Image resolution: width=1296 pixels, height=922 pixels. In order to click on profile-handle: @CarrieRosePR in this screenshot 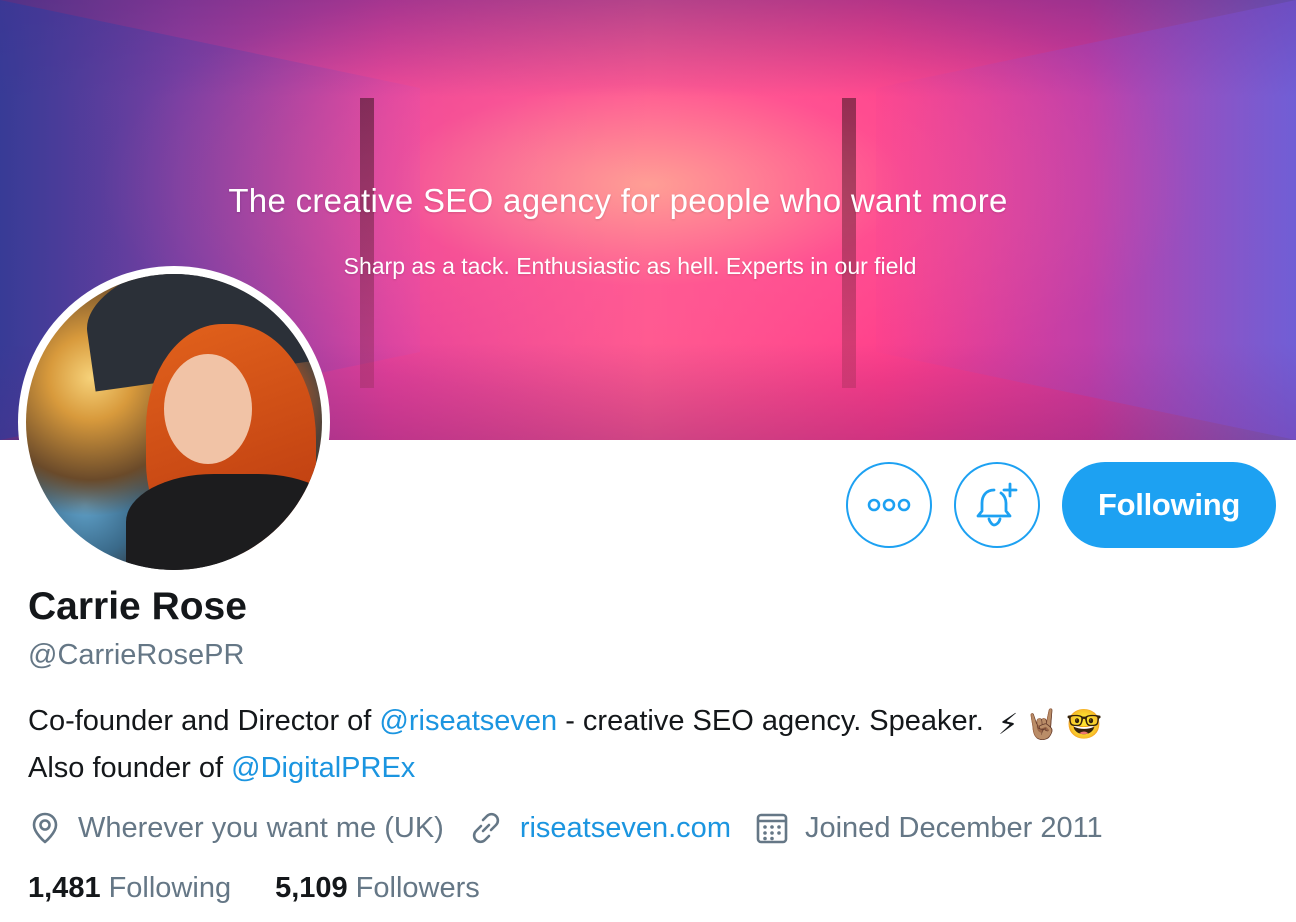, I will do `click(136, 655)`.